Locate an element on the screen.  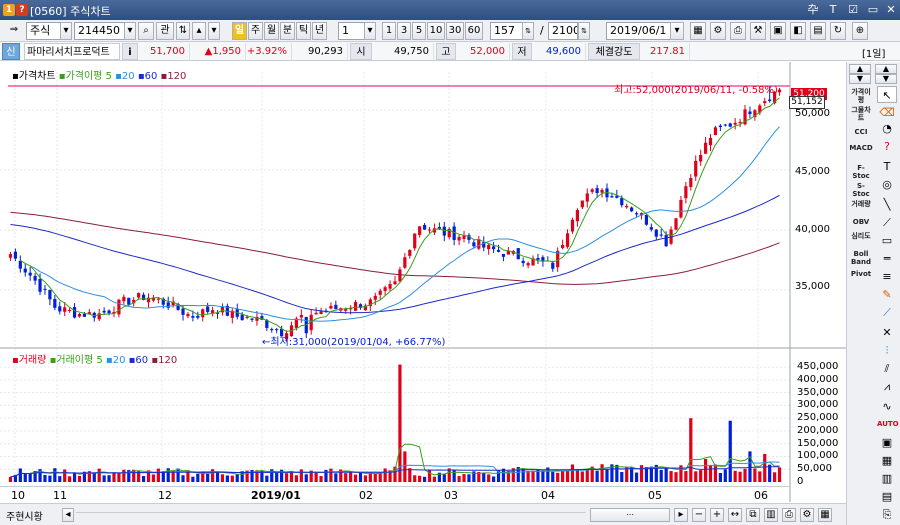
bar-tool-icon: ▥ is located at coordinates (887, 478).